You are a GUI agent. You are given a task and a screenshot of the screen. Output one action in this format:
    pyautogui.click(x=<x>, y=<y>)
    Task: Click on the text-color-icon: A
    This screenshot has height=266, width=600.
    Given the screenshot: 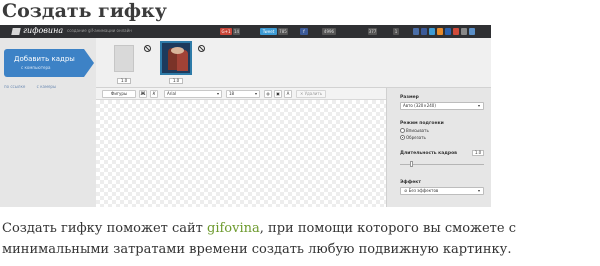 What is the action you would take?
    pyautogui.click(x=288, y=94)
    